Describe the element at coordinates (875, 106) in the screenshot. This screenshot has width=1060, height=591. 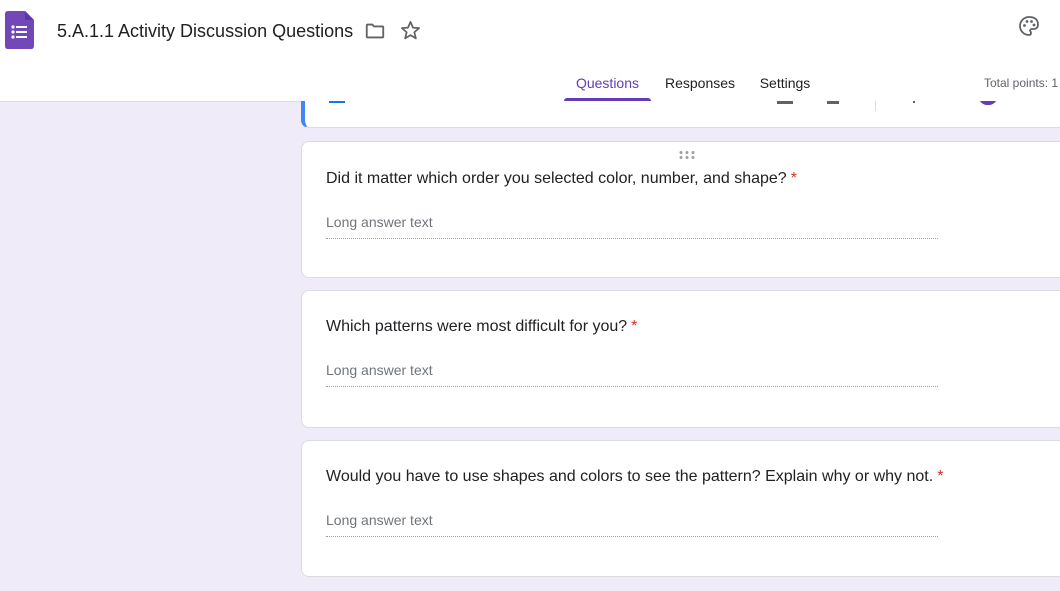
I see `toolbar-divider` at that location.